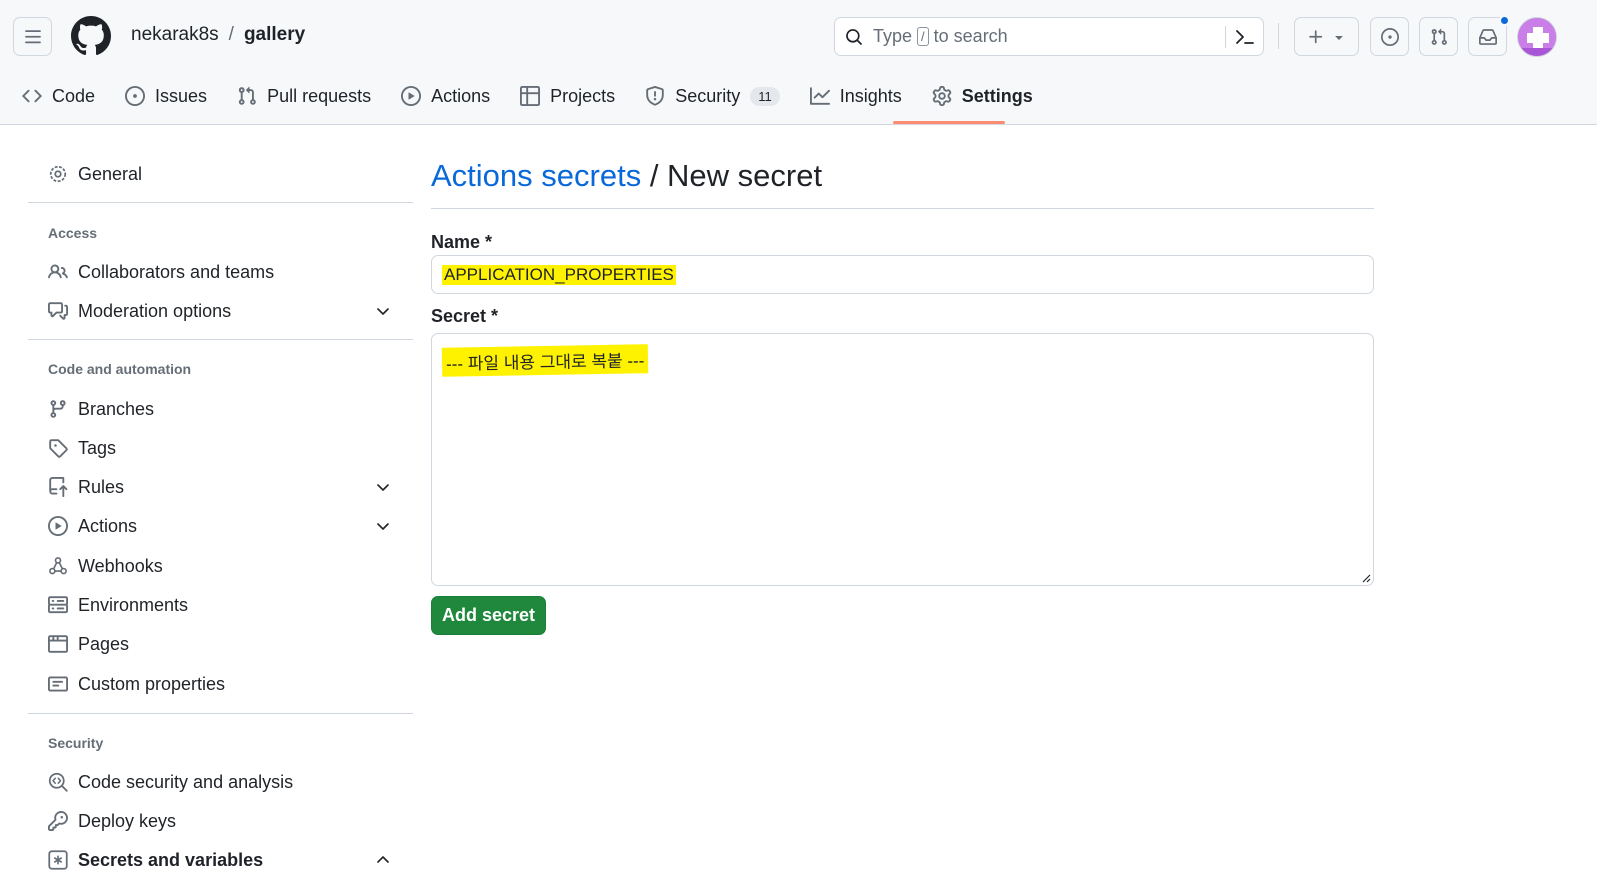 The width and height of the screenshot is (1597, 876). Describe the element at coordinates (559, 274) in the screenshot. I see `secret-name-value: APPLICATION_PROPERTIES` at that location.